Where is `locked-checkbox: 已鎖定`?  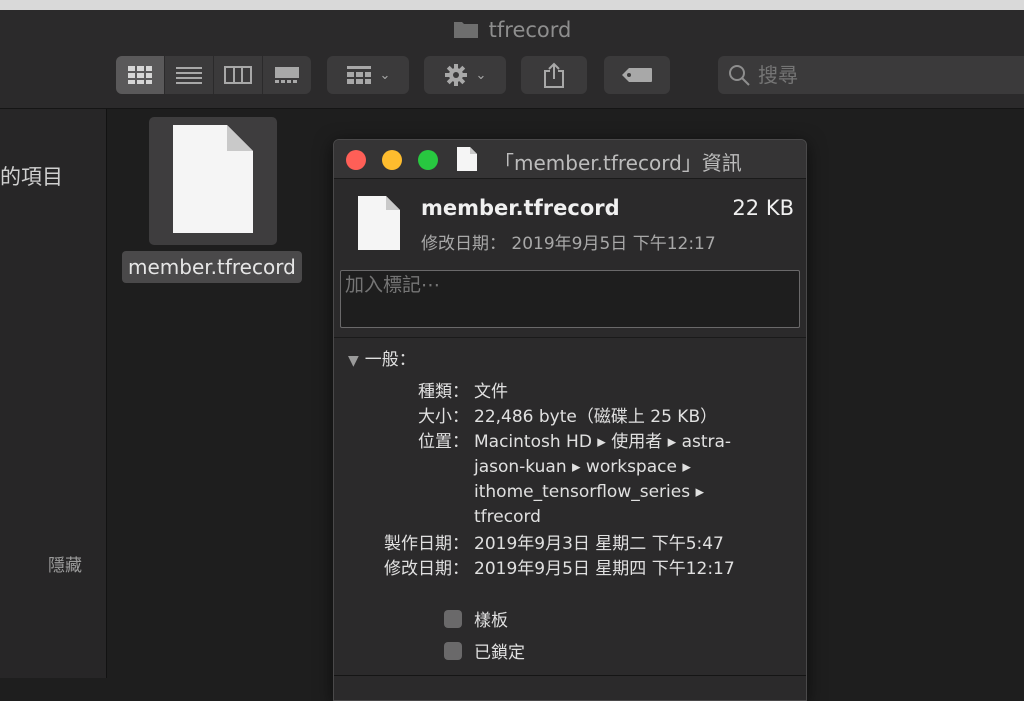
locked-checkbox: 已鎖定 is located at coordinates (484, 650).